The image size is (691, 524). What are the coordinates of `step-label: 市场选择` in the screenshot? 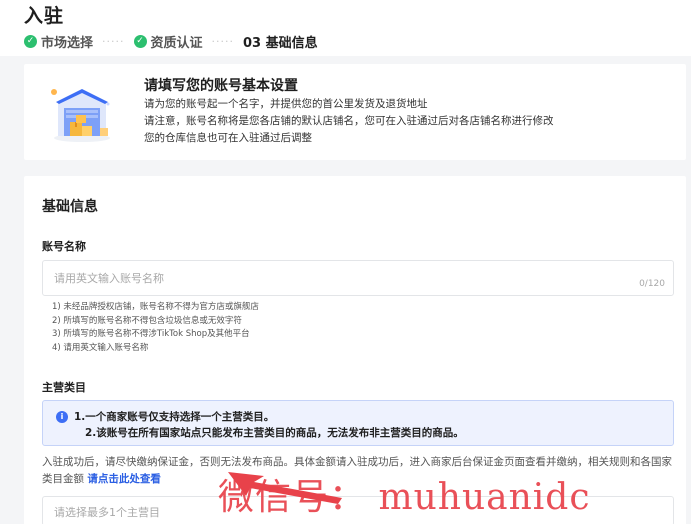 It's located at (67, 43).